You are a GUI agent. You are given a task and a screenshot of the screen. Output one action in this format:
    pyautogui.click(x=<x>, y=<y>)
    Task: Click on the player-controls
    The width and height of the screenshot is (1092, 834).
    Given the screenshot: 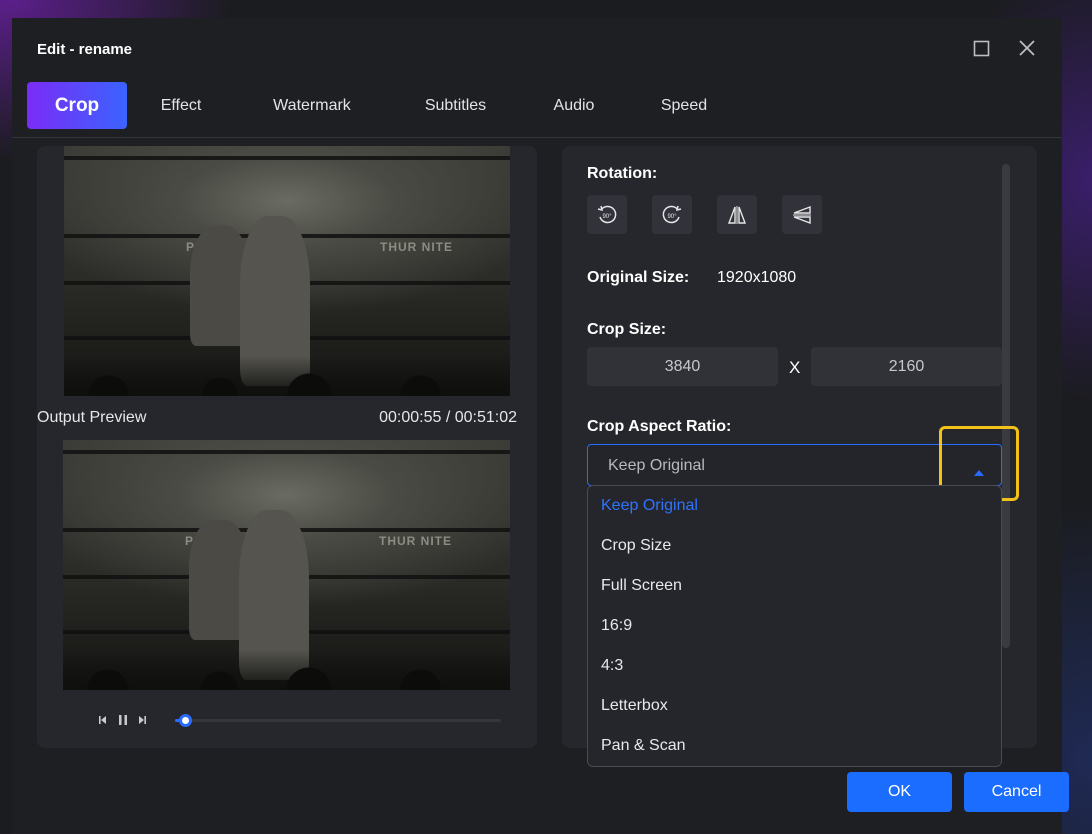 What is the action you would take?
    pyautogui.click(x=287, y=720)
    